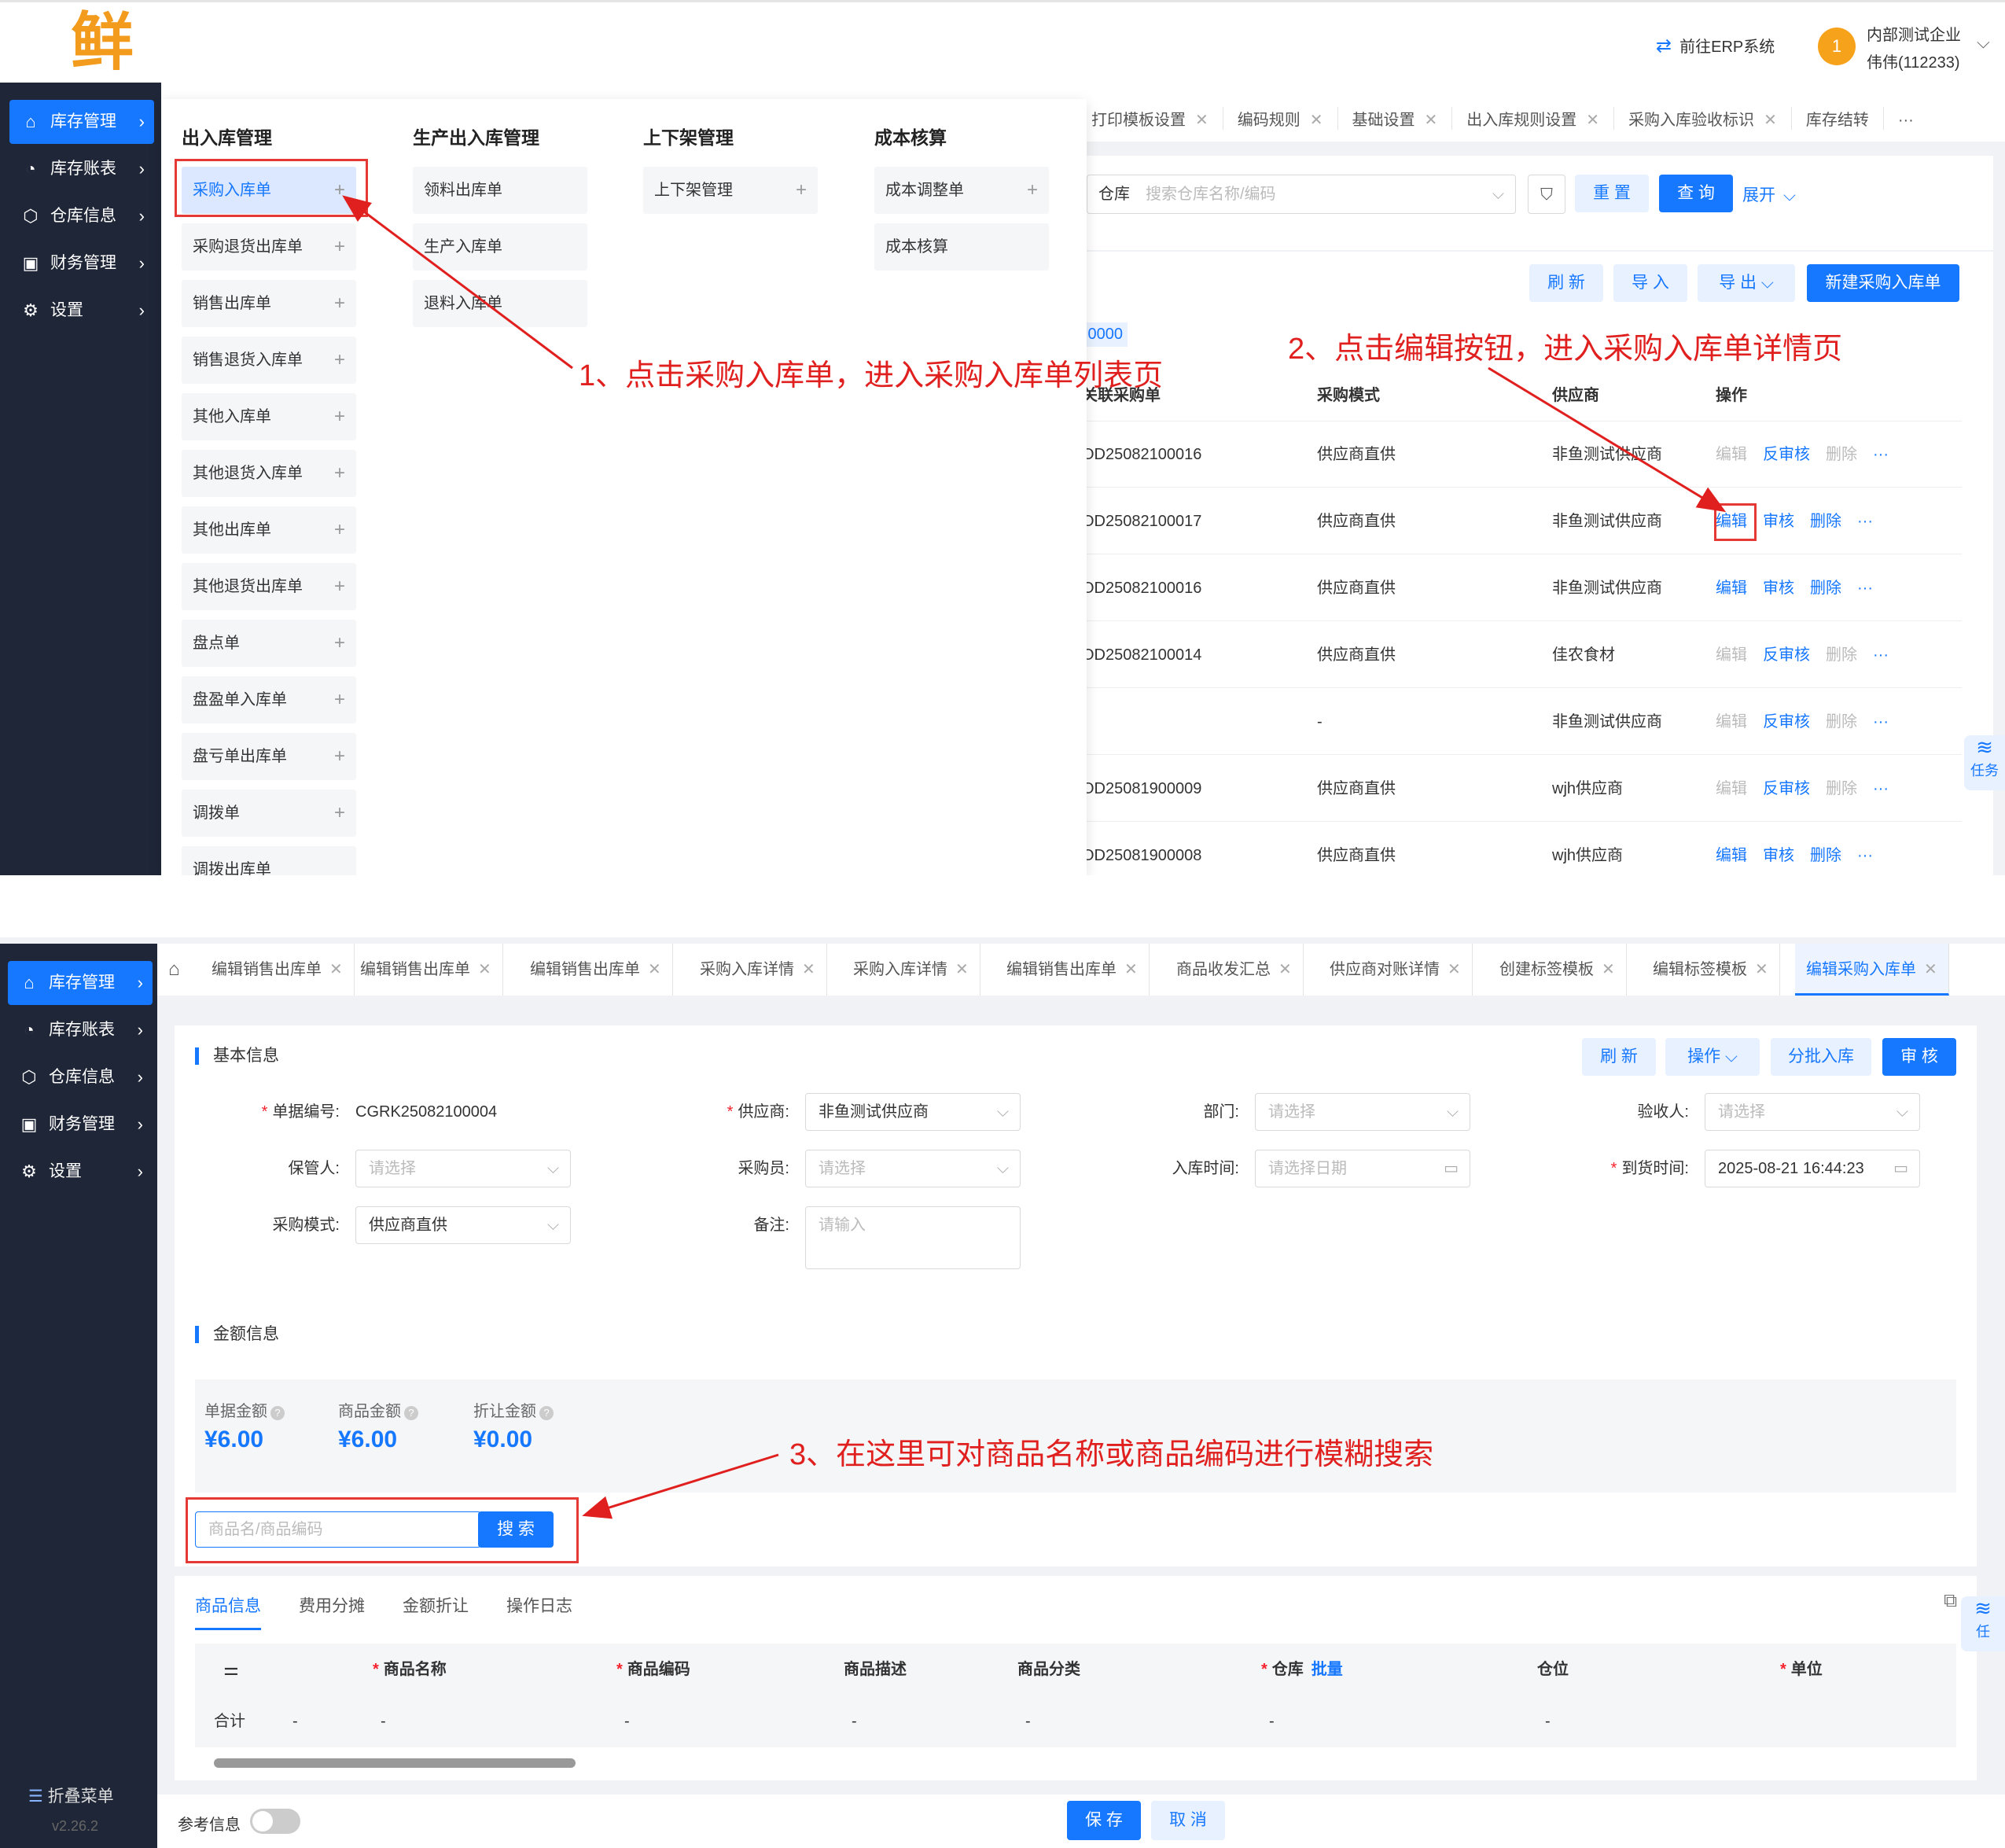 This screenshot has width=2005, height=1848. What do you see at coordinates (1034, 354) in the screenshot?
I see `annotation-arrows` at bounding box center [1034, 354].